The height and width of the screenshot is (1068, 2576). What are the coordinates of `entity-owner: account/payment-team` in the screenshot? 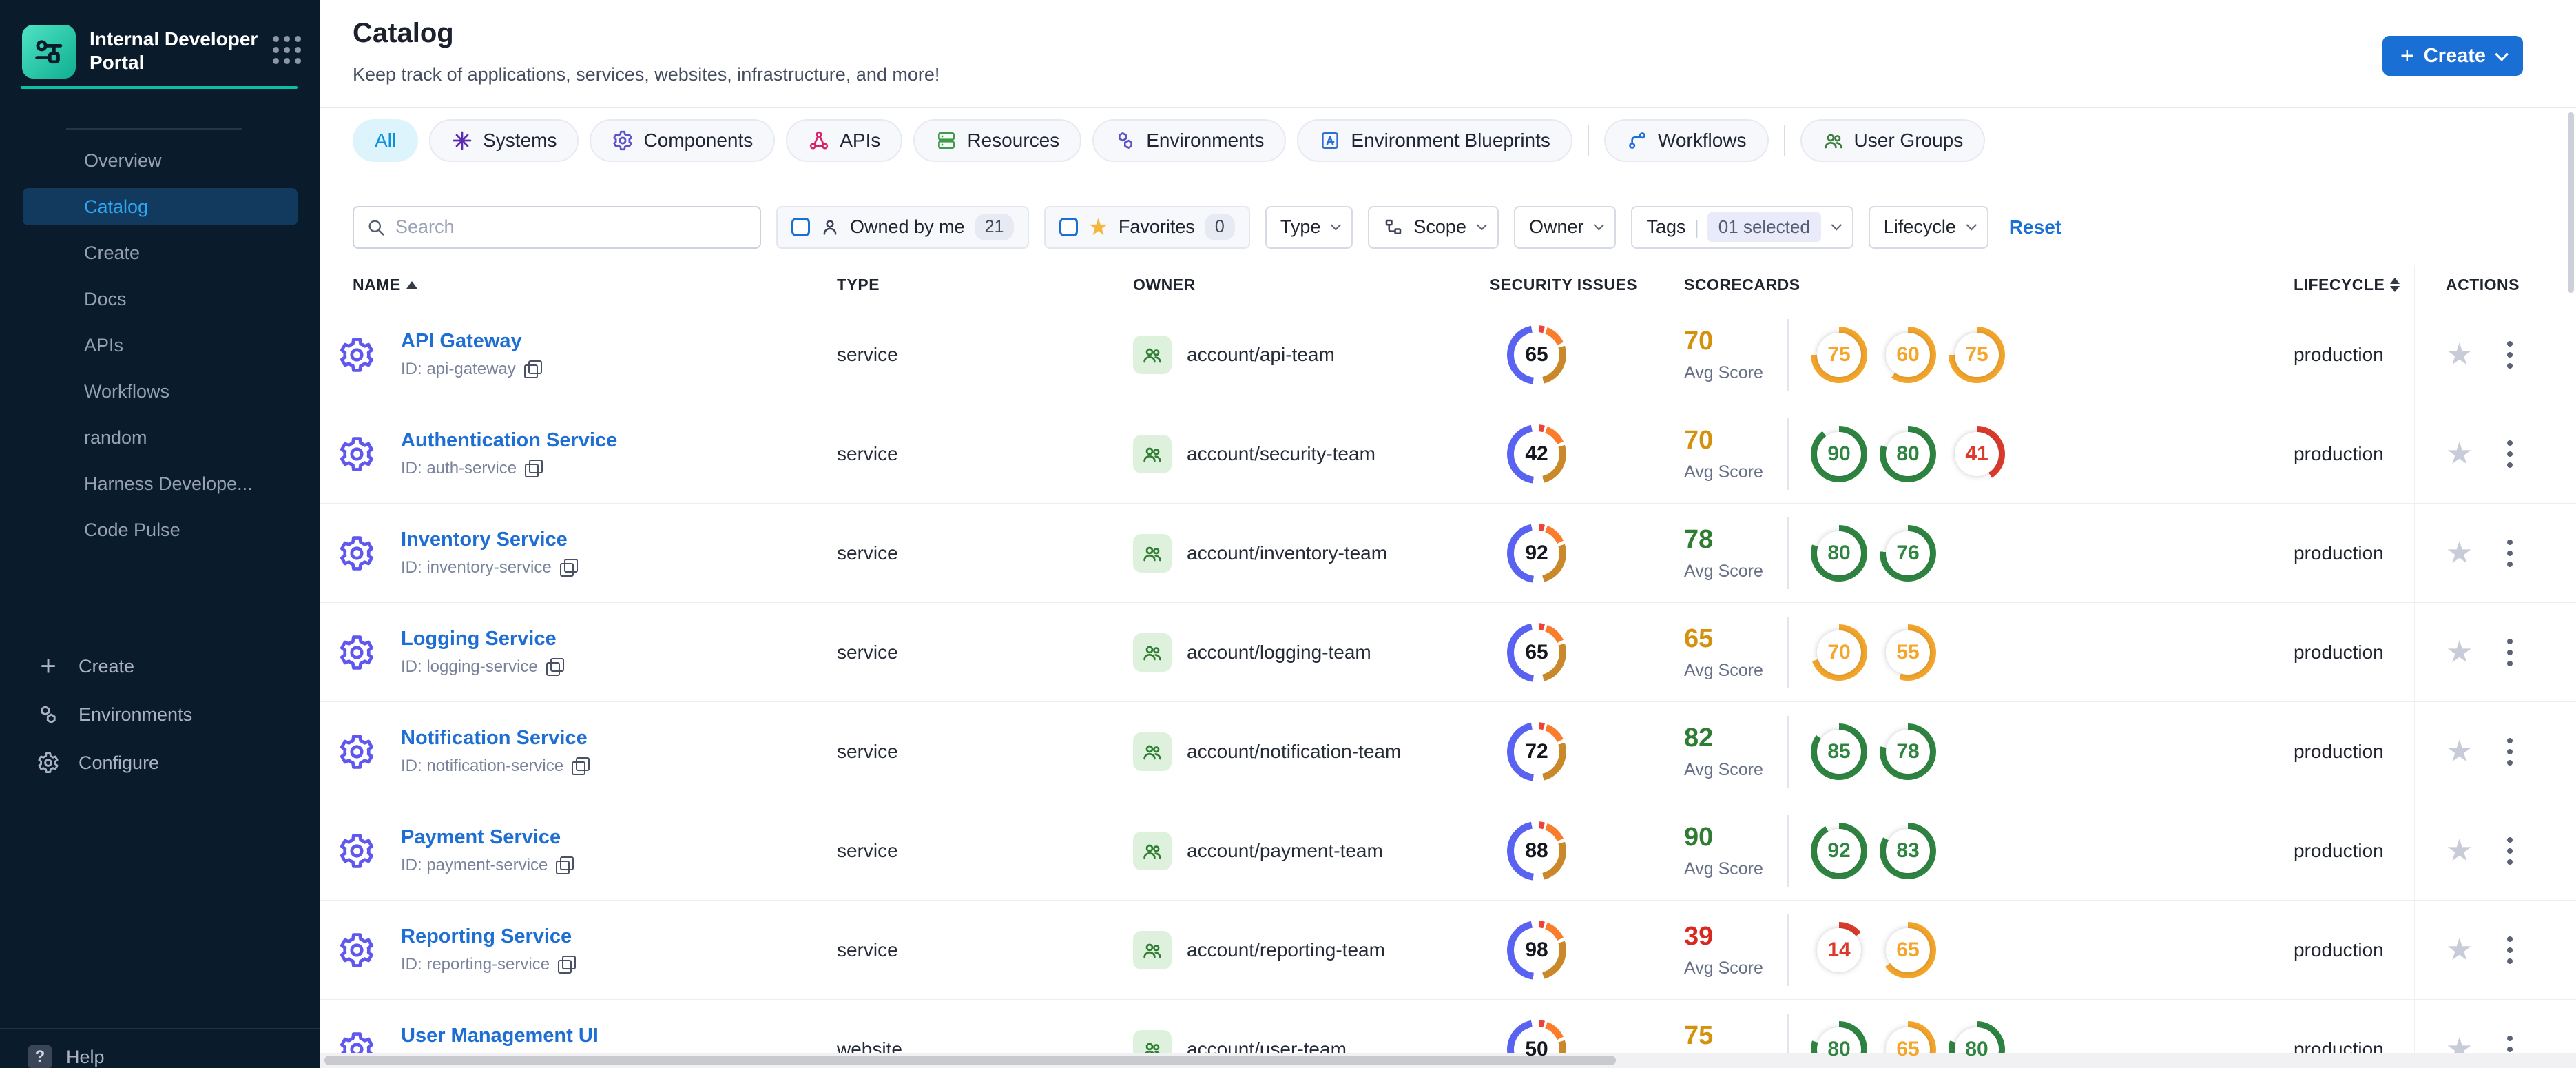 It's located at (1285, 851).